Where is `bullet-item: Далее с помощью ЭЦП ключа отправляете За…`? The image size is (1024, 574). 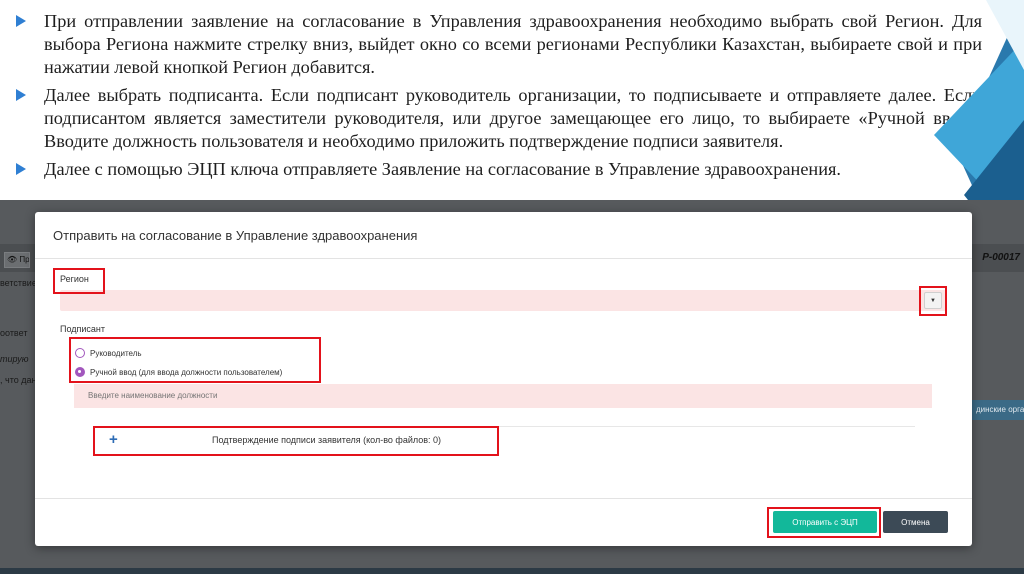 bullet-item: Далее с помощью ЭЦП ключа отправляете За… is located at coordinates (498, 169).